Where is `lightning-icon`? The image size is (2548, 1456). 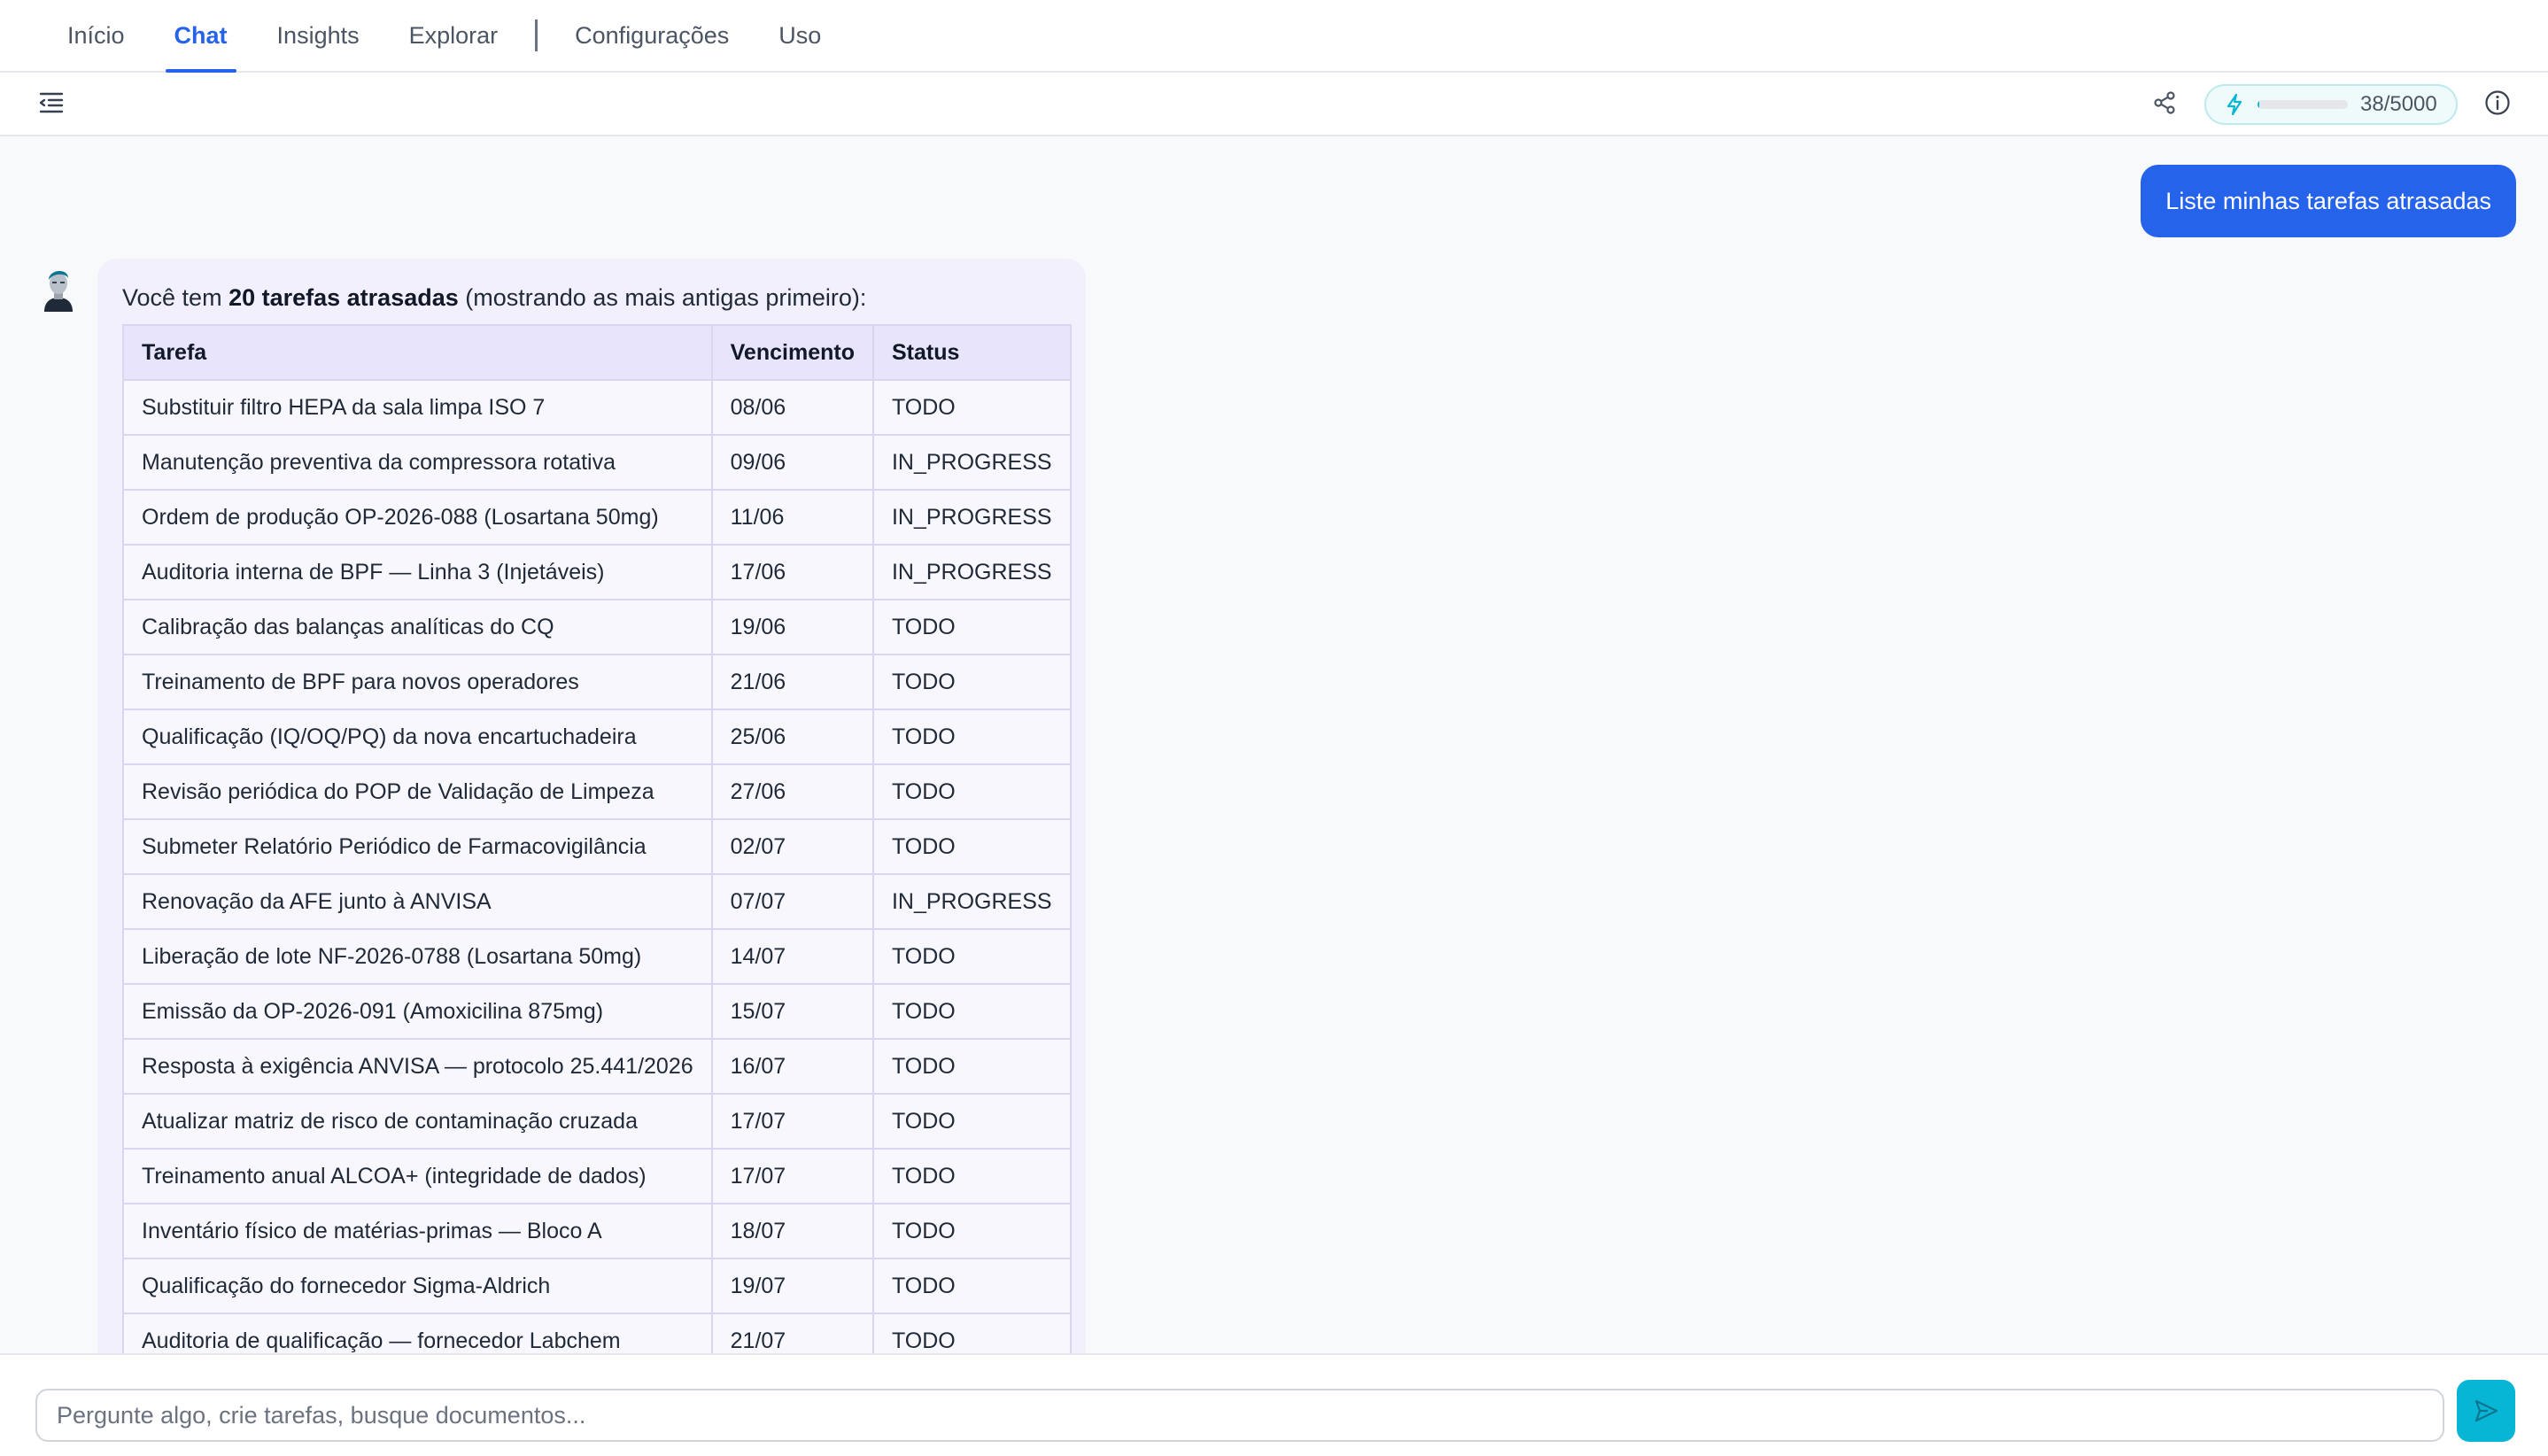
lightning-icon is located at coordinates (2234, 104).